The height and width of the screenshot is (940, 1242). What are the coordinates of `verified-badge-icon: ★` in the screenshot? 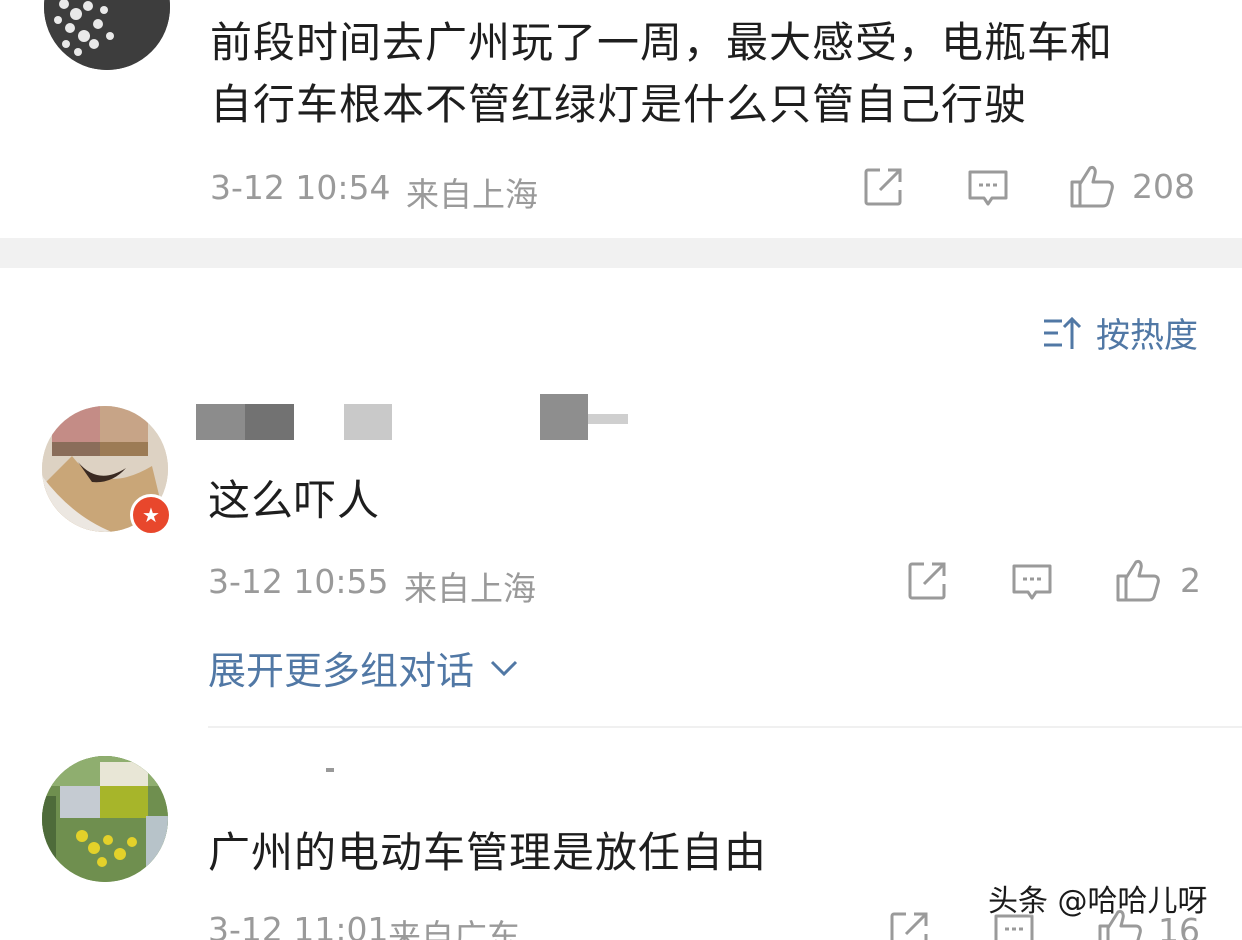 It's located at (151, 515).